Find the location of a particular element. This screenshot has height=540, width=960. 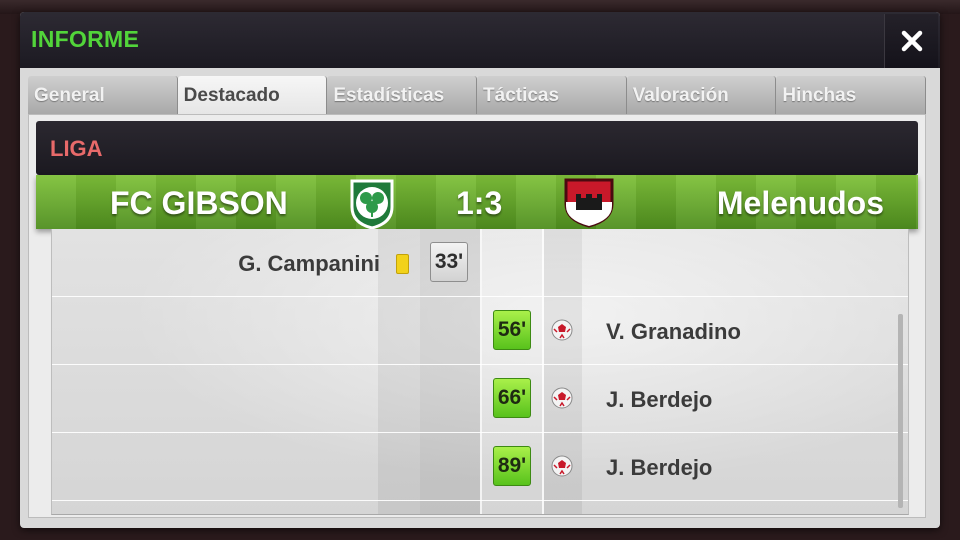

close-icon is located at coordinates (911, 41).